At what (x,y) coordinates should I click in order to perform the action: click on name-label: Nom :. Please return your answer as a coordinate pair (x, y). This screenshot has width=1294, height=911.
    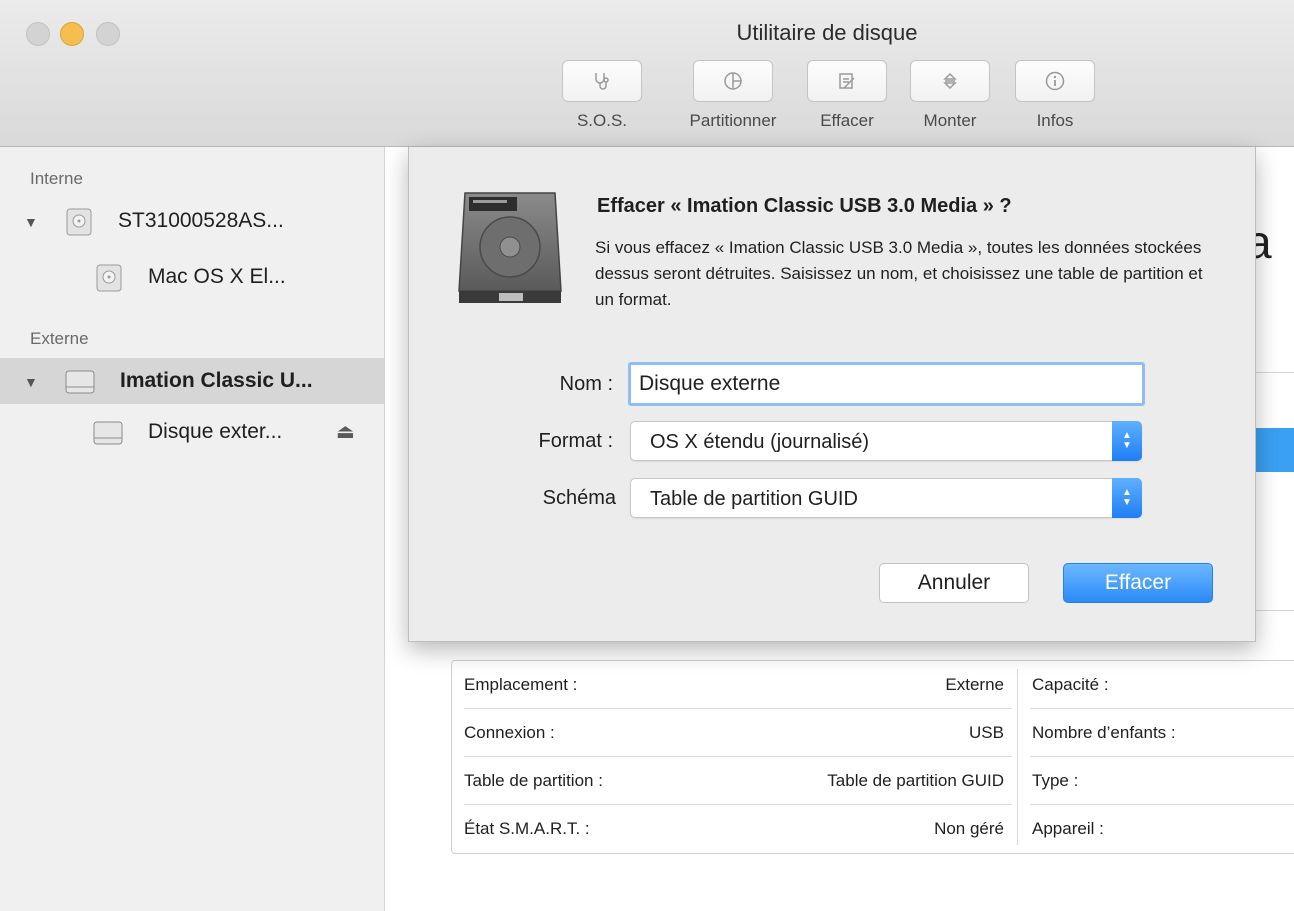
    Looking at the image, I should click on (586, 384).